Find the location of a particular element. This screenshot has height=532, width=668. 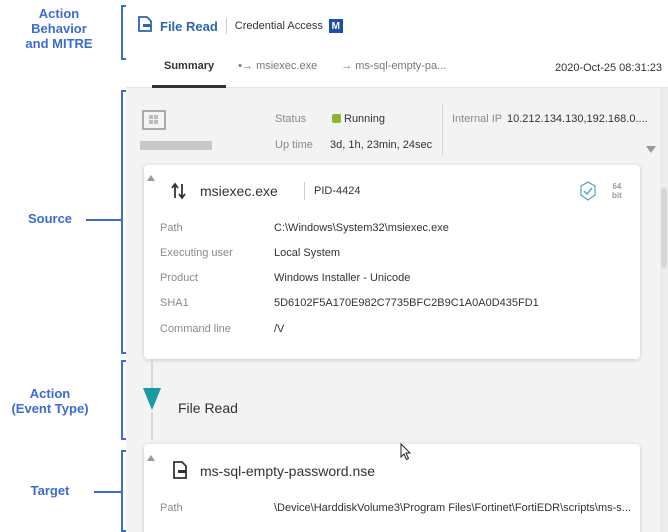

title-separator is located at coordinates (226, 26).